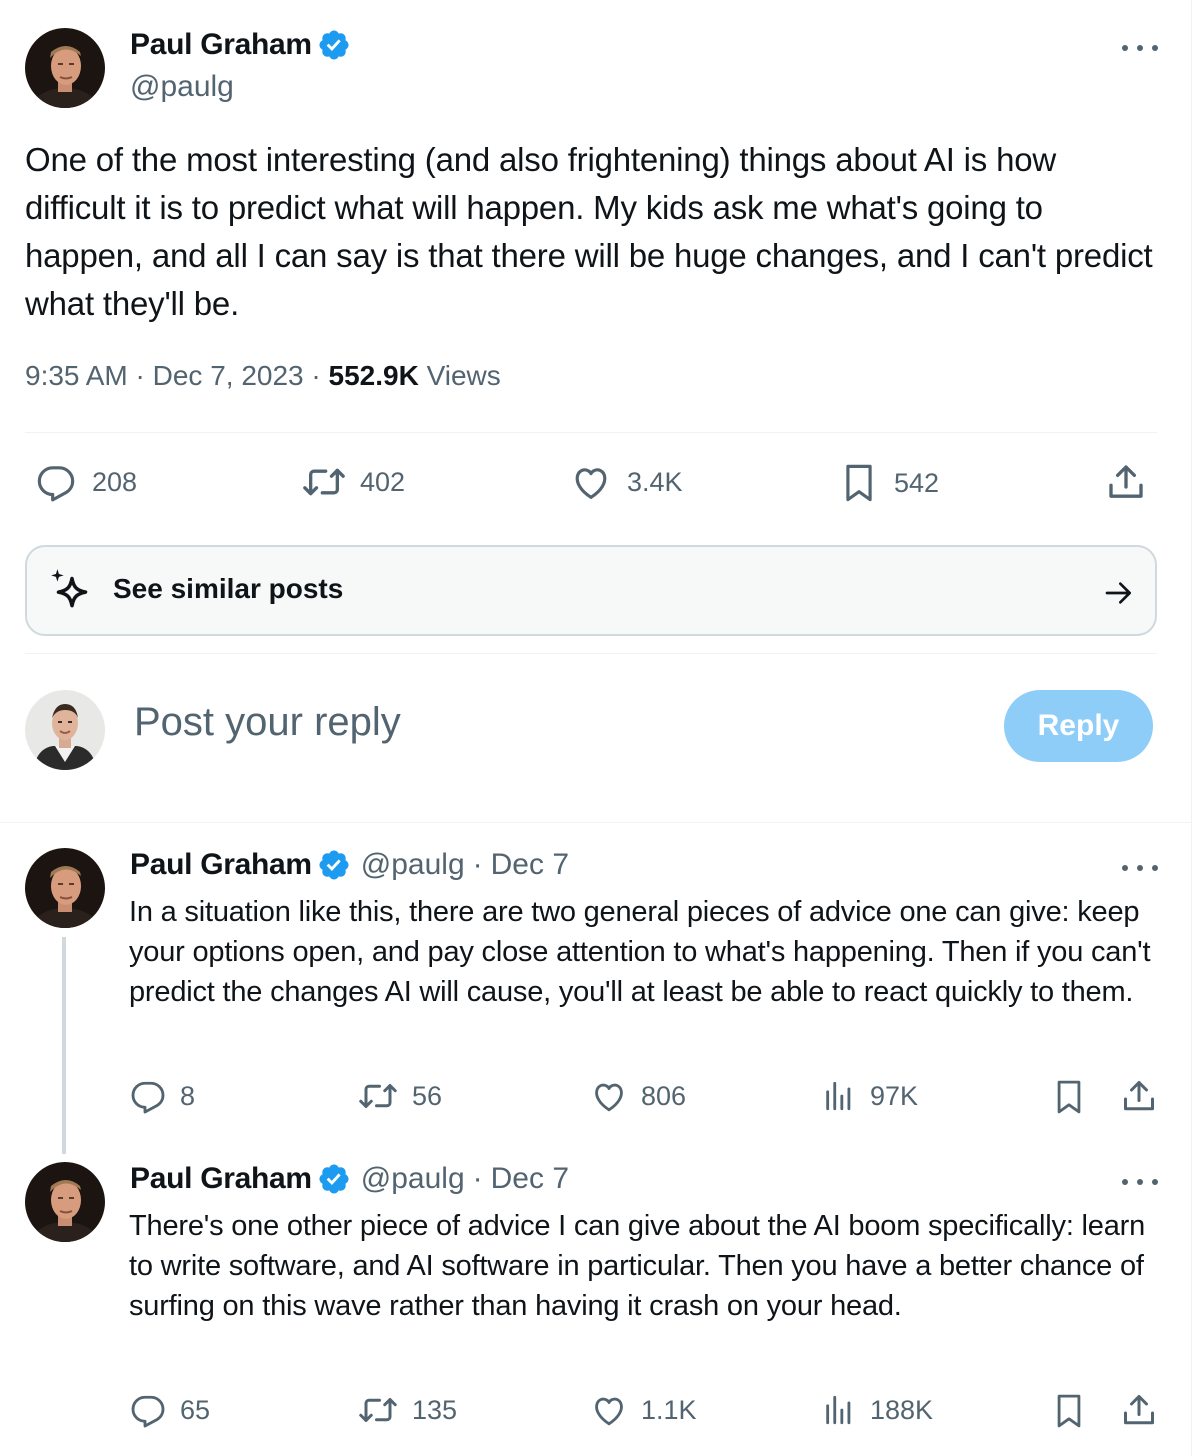  Describe the element at coordinates (400, 1096) in the screenshot. I see `repost-action: 56` at that location.